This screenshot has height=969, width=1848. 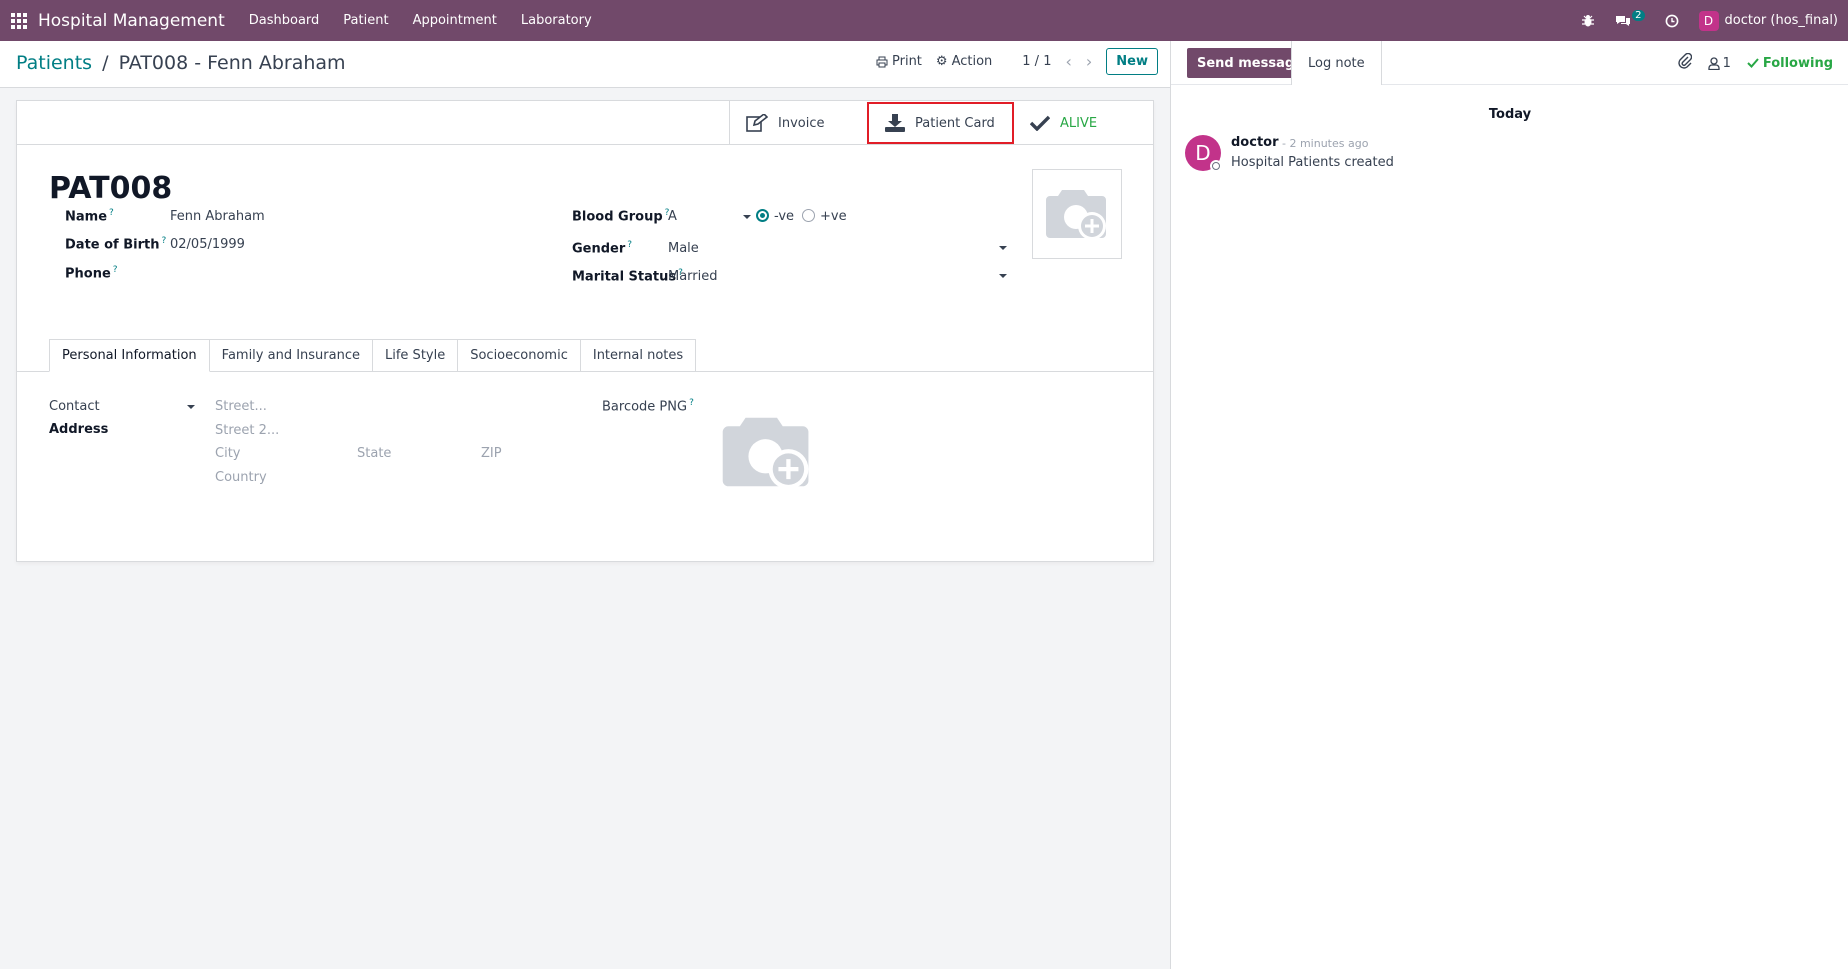 I want to click on control-panel-actions: Print ⚙ Action 1 / 1 ‹ › New, so click(x=1017, y=61).